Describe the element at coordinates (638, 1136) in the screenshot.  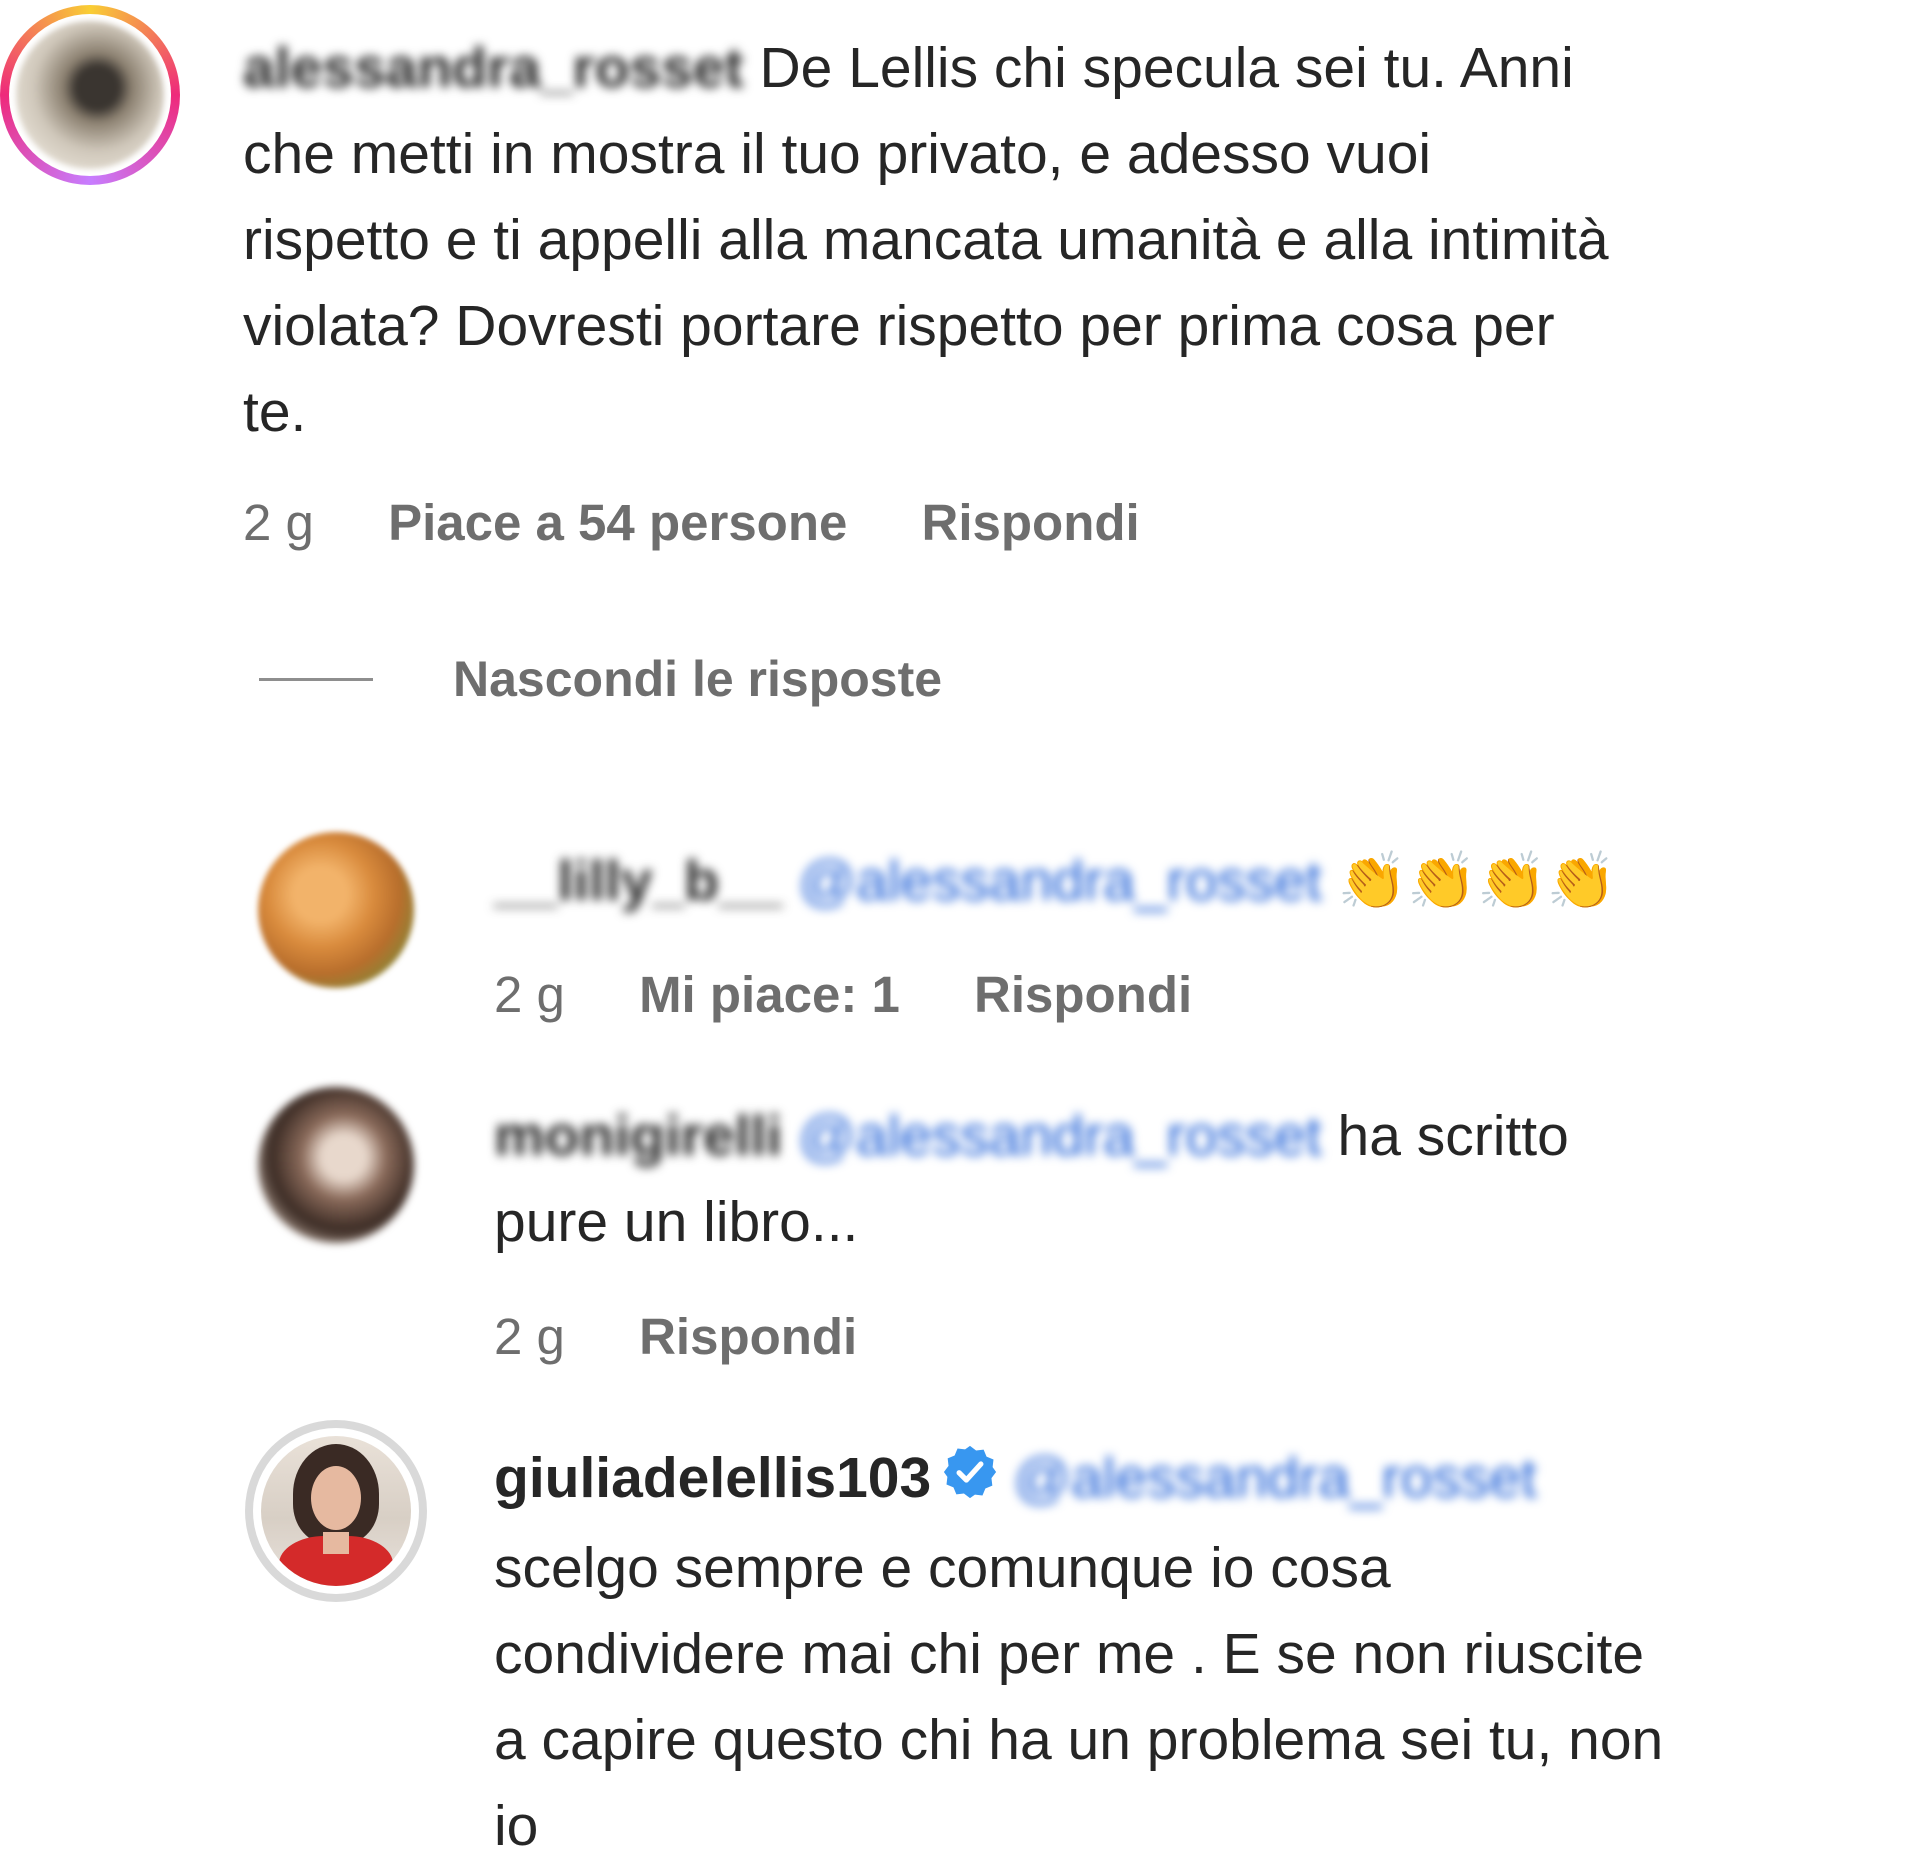
I see `reply-monigirelli-username: monigirelli` at that location.